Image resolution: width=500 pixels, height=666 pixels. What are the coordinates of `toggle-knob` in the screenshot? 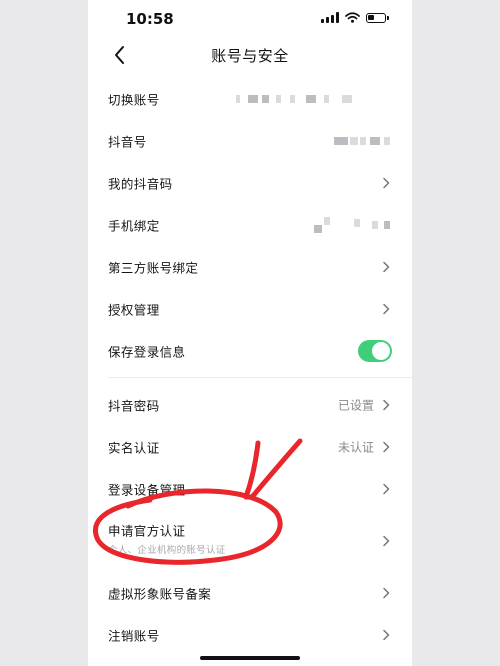 It's located at (381, 351).